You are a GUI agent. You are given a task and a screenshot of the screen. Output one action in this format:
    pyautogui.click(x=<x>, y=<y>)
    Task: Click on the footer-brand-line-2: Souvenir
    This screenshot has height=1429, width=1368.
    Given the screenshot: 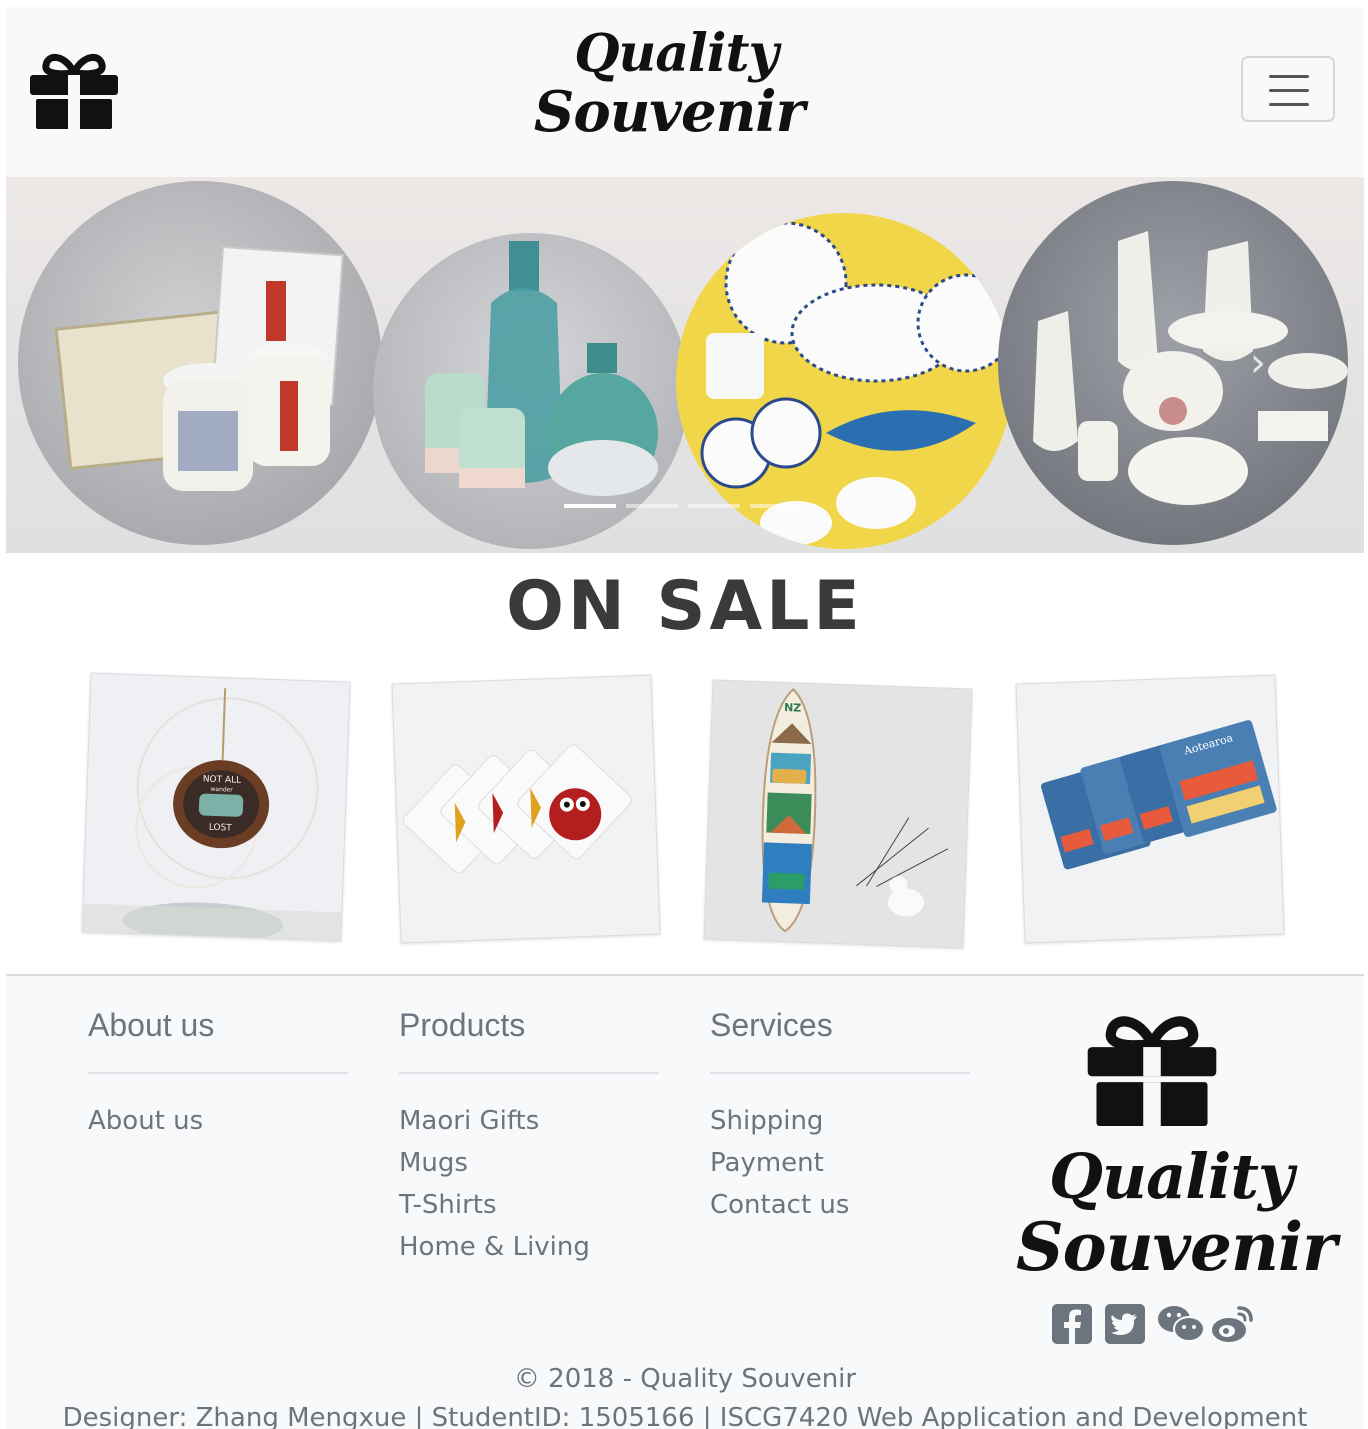 What is the action you would take?
    pyautogui.click(x=1176, y=1247)
    